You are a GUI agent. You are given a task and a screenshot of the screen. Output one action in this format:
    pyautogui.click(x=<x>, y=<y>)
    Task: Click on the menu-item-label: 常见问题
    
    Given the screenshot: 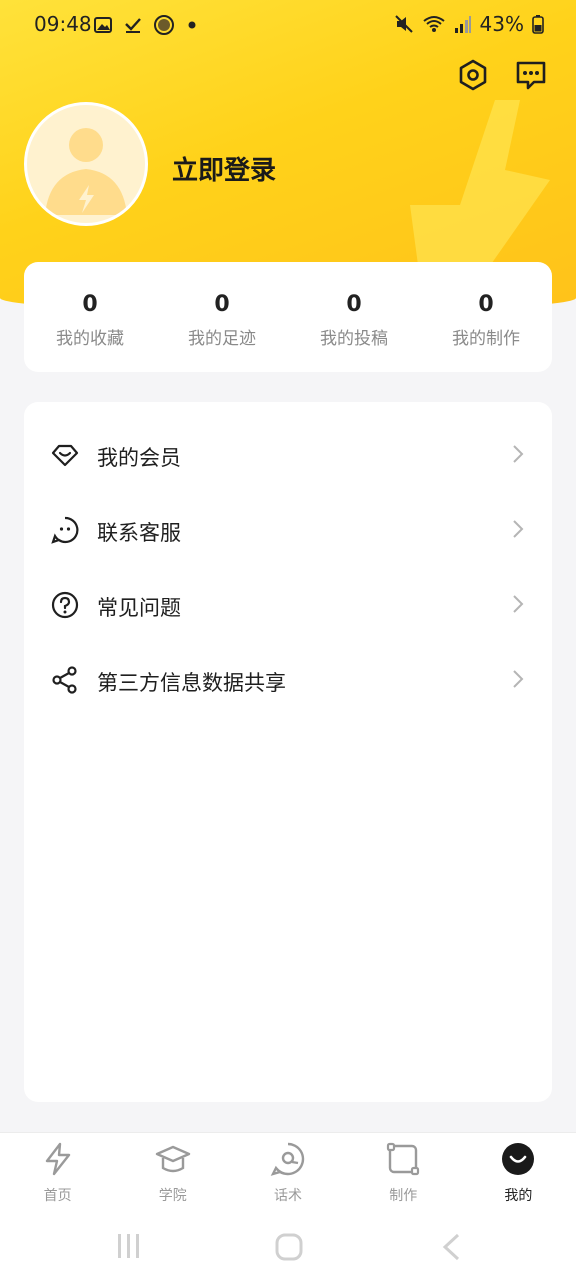 What is the action you would take?
    pyautogui.click(x=139, y=608)
    